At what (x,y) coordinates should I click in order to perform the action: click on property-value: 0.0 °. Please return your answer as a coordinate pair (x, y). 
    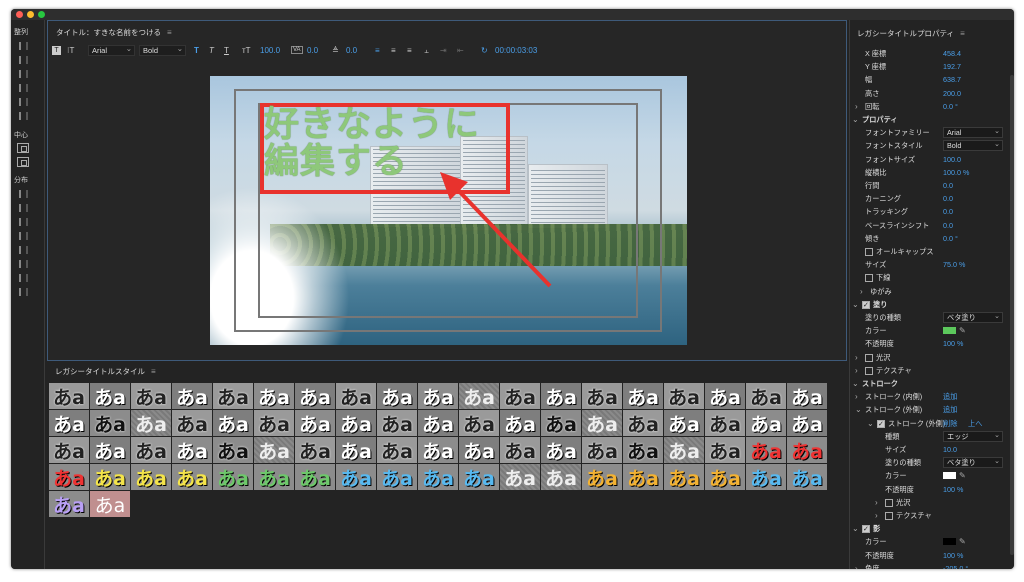
    Looking at the image, I should click on (950, 238).